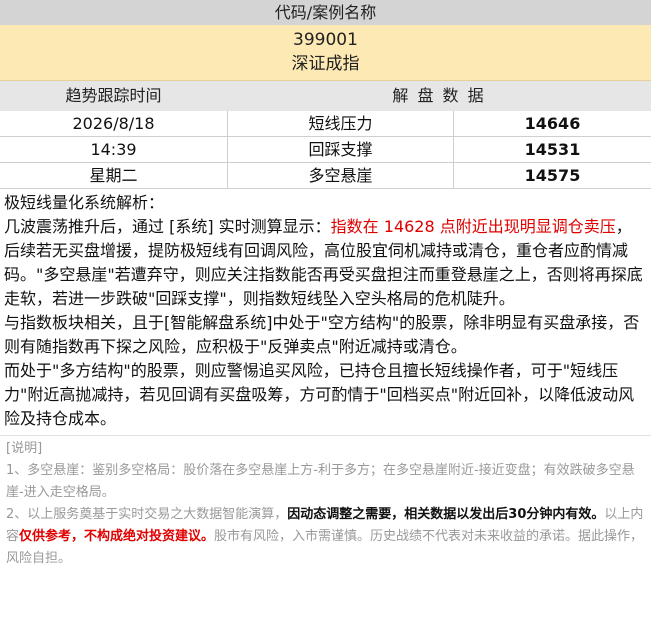 The width and height of the screenshot is (651, 620). Describe the element at coordinates (325, 12) in the screenshot. I see `header-title: 代码/案例名称` at that location.